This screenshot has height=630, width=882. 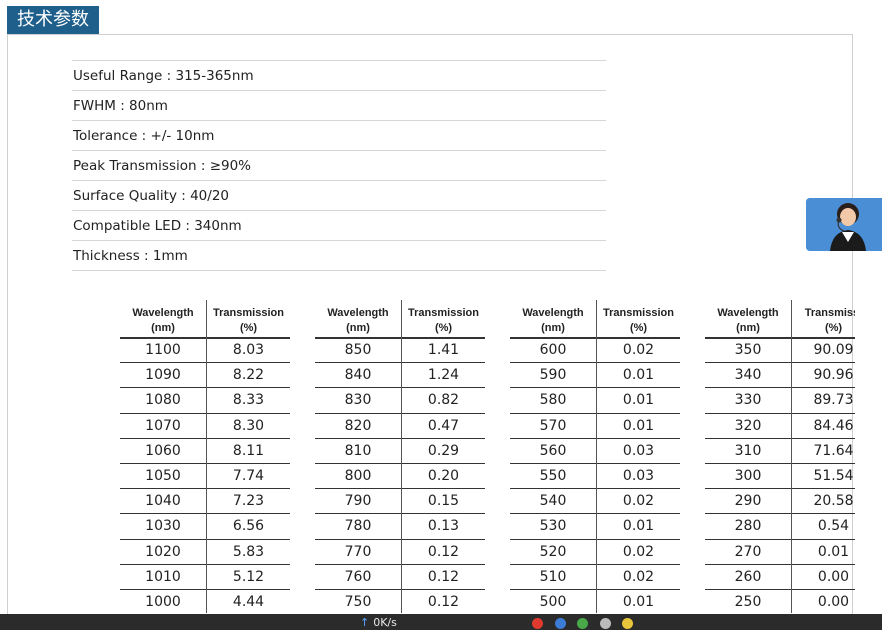 What do you see at coordinates (595, 401) in the screenshot?
I see `table-row: 580 0.01` at bounding box center [595, 401].